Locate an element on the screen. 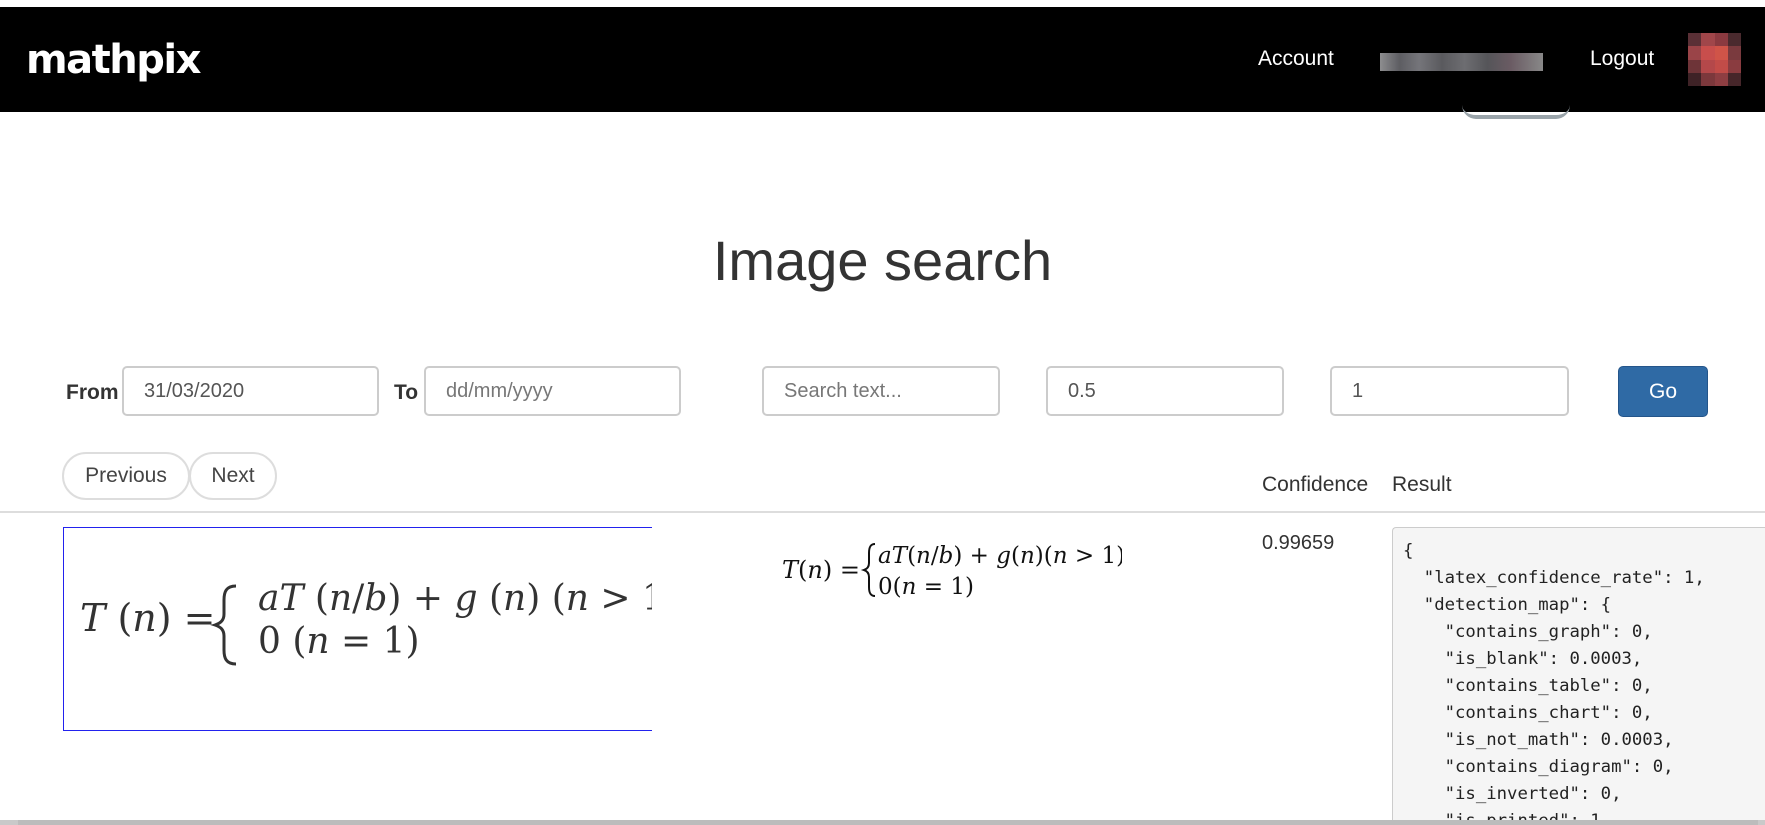 This screenshot has width=1765, height=825. next-button: Next is located at coordinates (233, 476).